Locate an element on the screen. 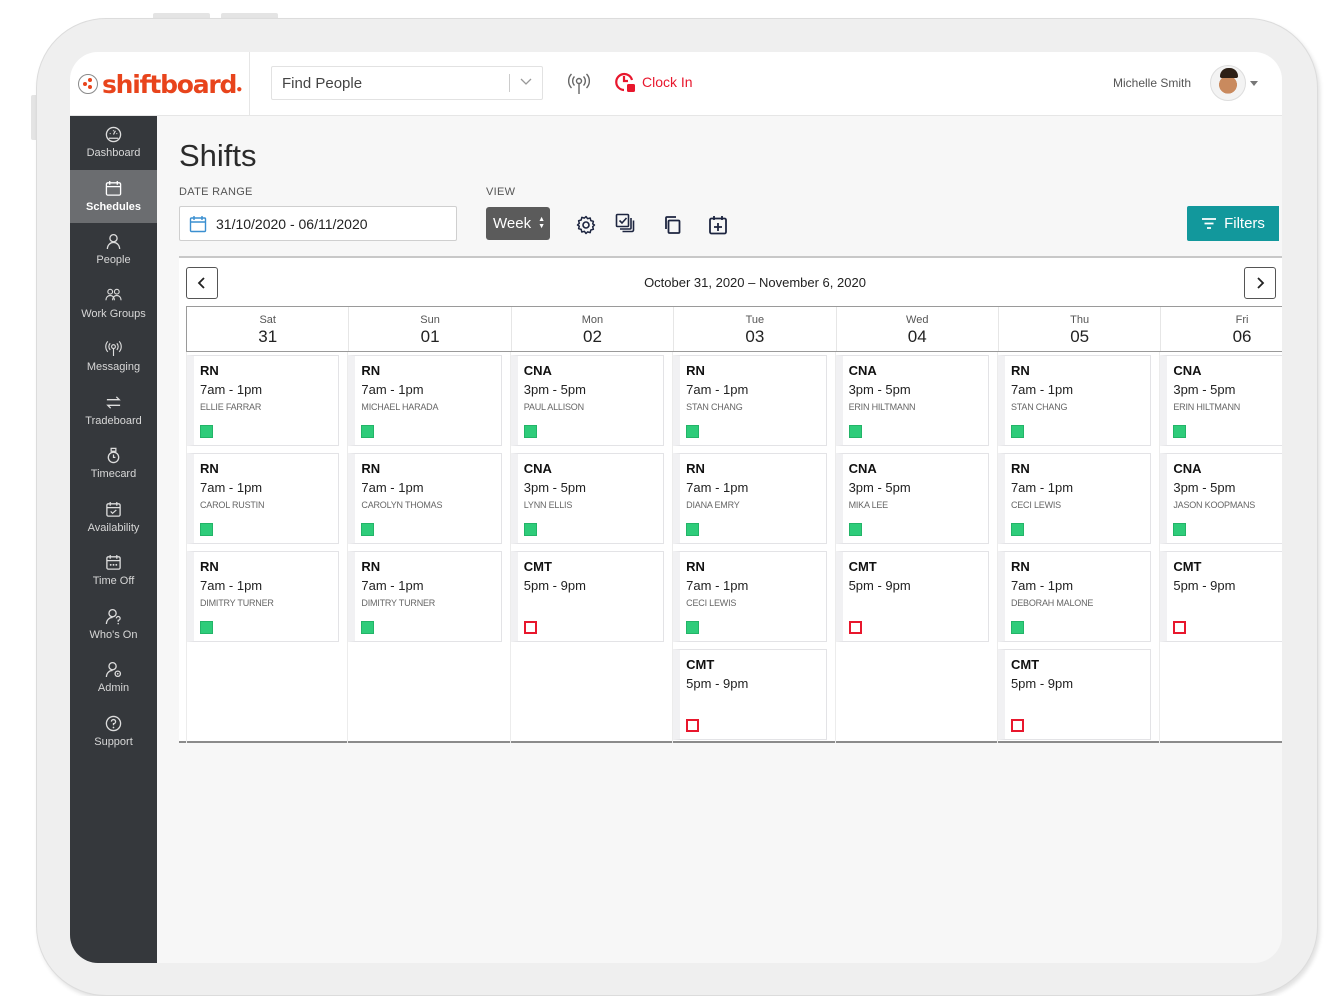 The width and height of the screenshot is (1326, 996). settings-gear-icon is located at coordinates (586, 225).